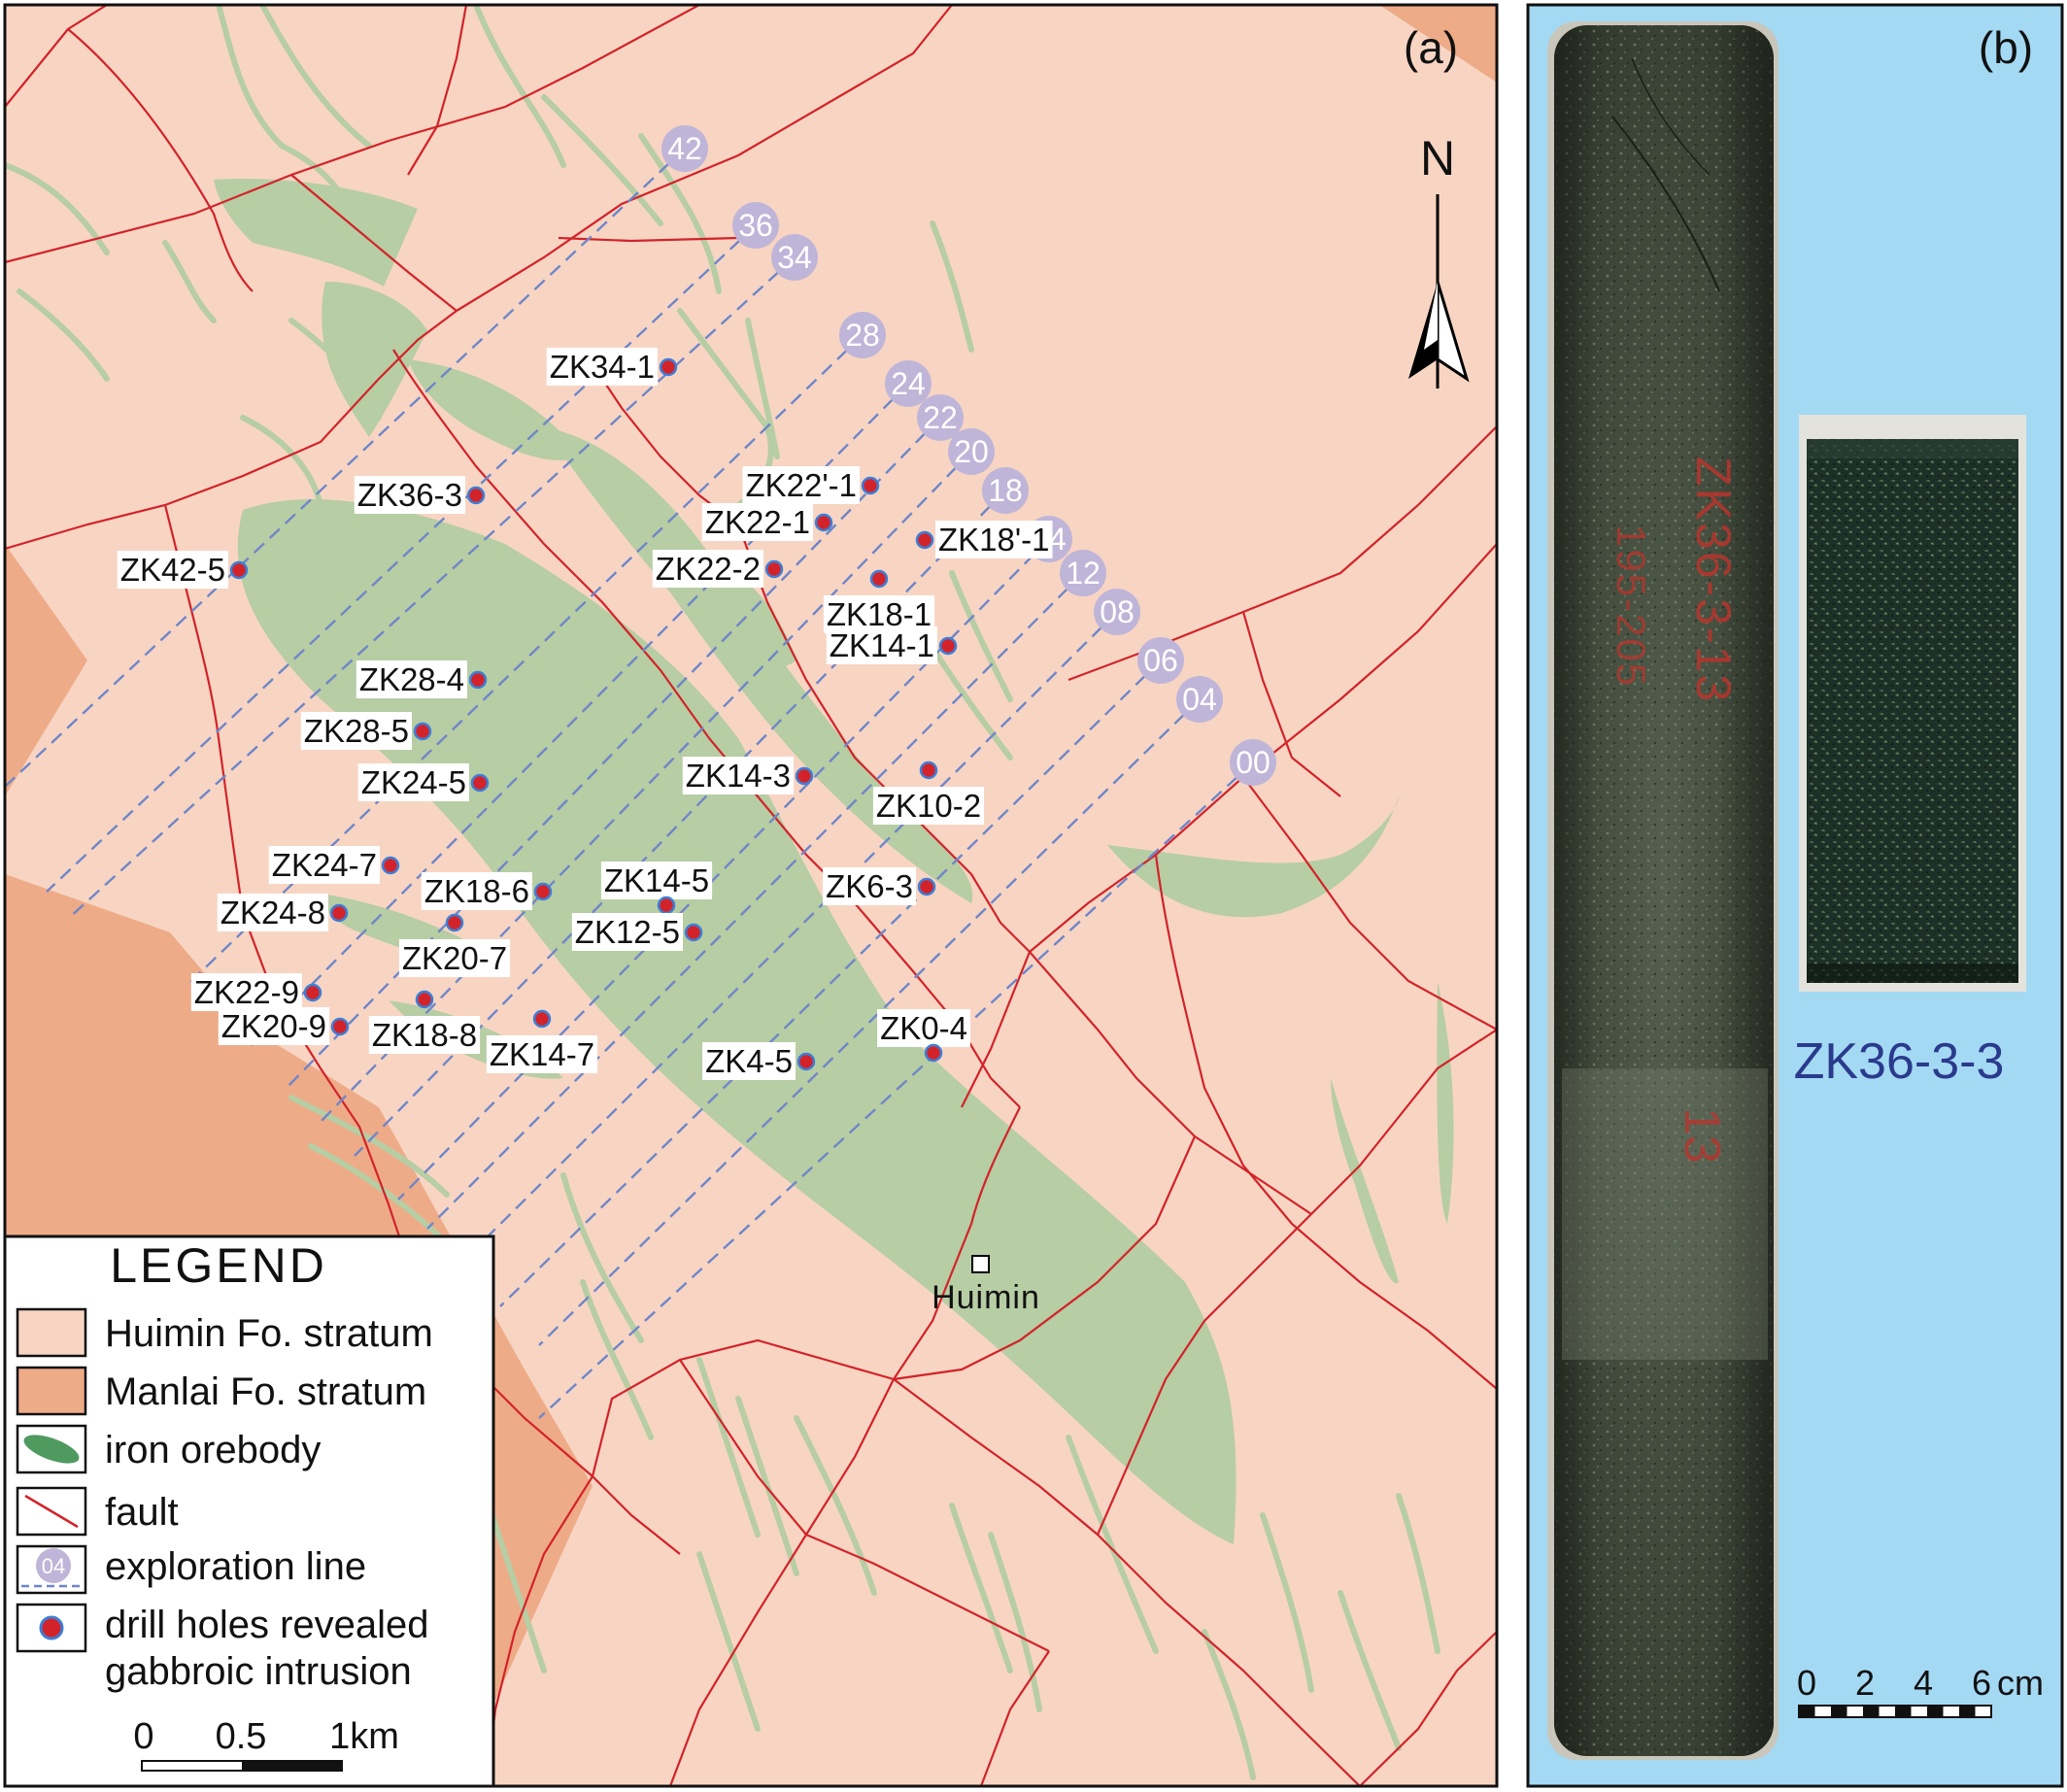 The image size is (2067, 1792). What do you see at coordinates (928, 806) in the screenshot?
I see `drill-hole-label: ZK10-2` at bounding box center [928, 806].